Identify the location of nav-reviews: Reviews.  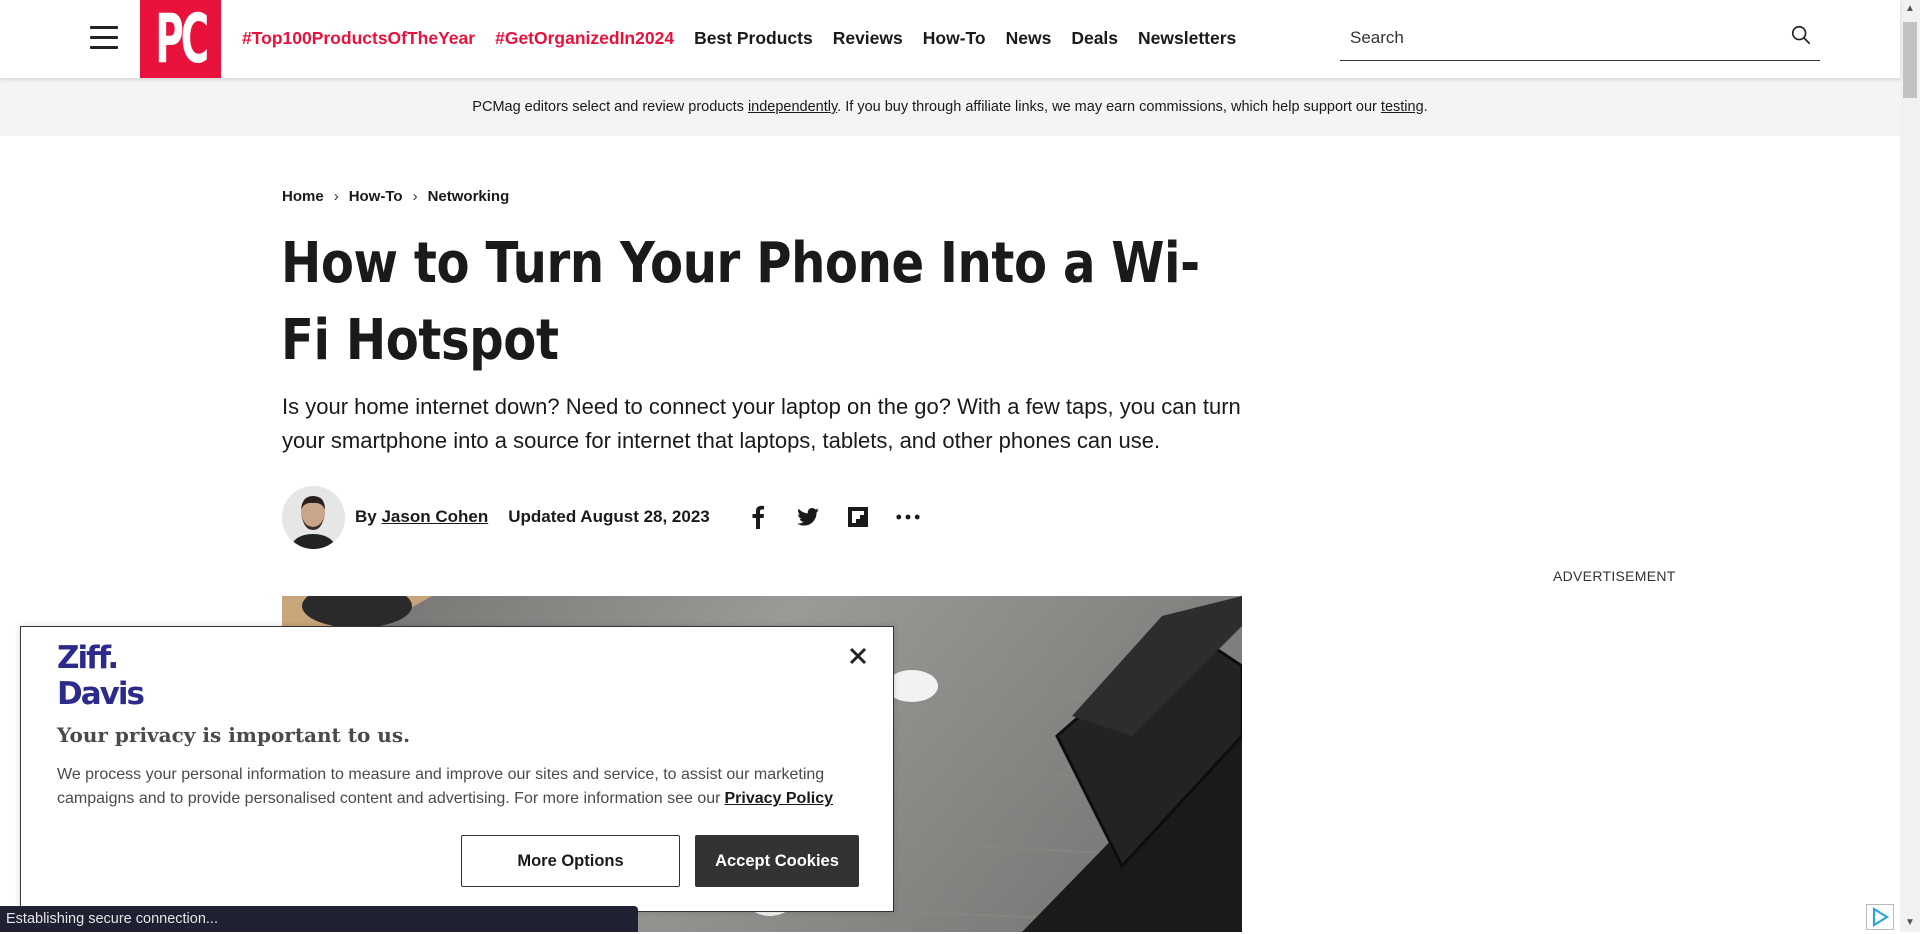
(868, 38).